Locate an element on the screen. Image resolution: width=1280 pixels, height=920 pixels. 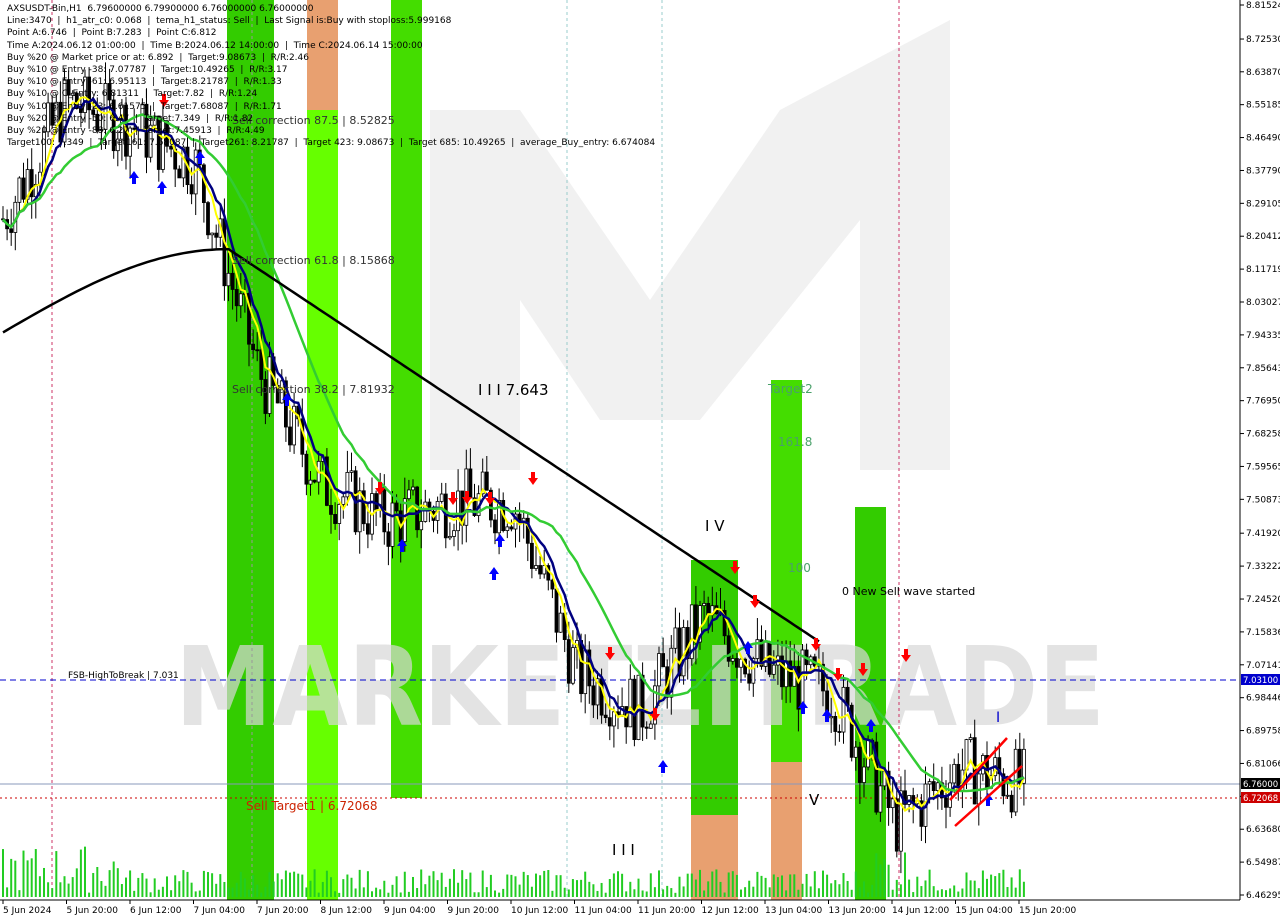
wave-i-label: I is located at coordinates (998, 718).